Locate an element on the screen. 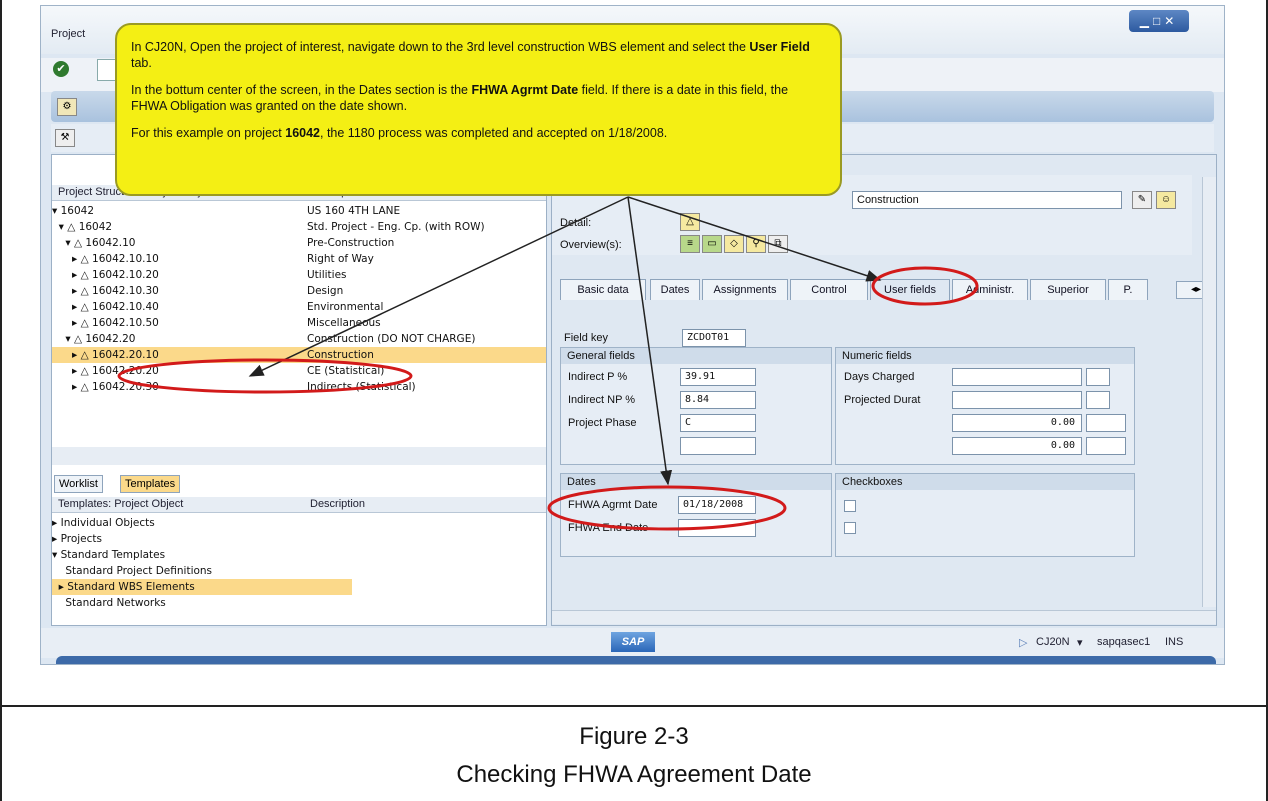 The width and height of the screenshot is (1268, 801). tree-row: ▸ △ 16042.10.40 Environmental is located at coordinates (299, 307).